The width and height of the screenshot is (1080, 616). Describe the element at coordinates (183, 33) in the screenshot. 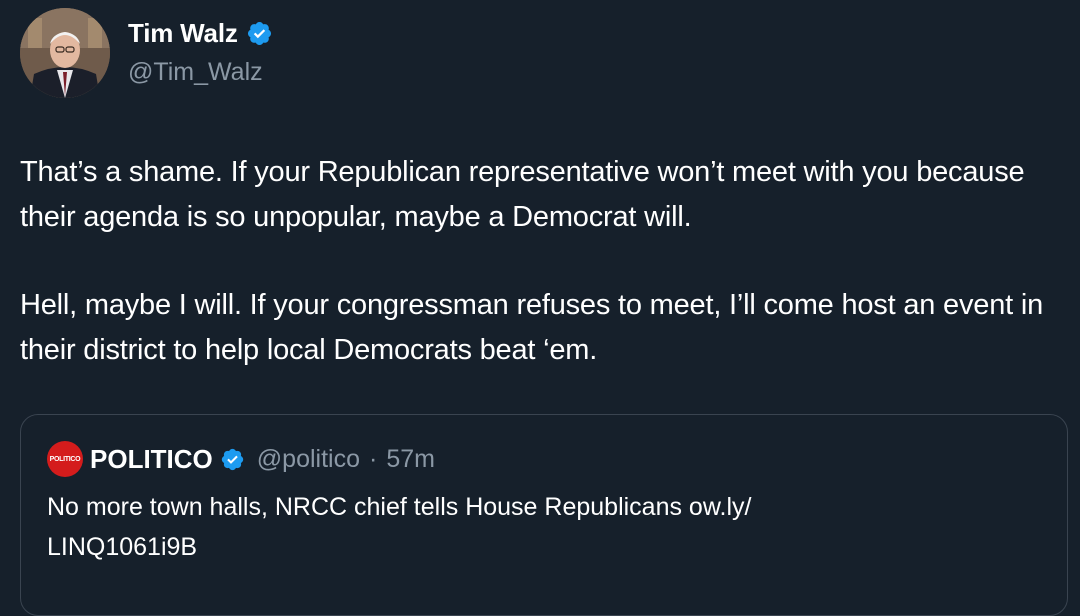

I see `author-display-name: Tim Walz` at that location.